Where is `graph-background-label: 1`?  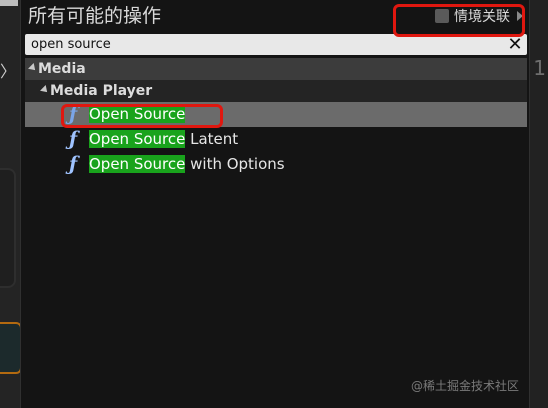 graph-background-label: 1 is located at coordinates (539, 68).